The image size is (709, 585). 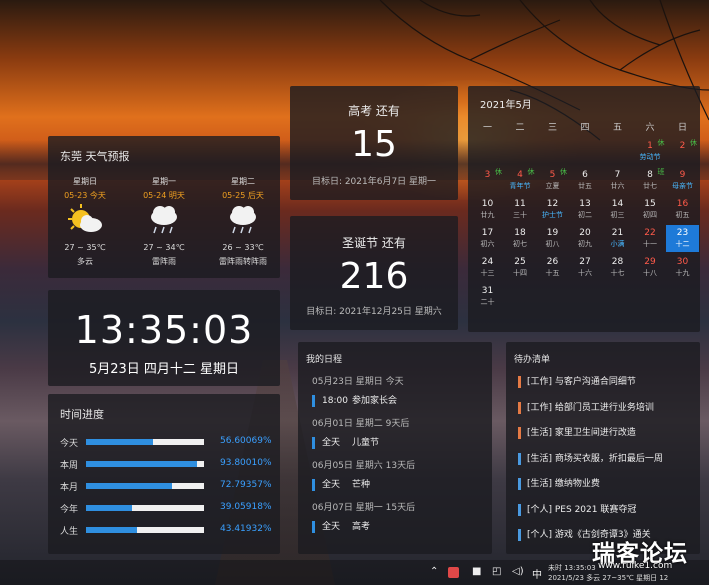 What do you see at coordinates (246, 529) in the screenshot?
I see `progress-value: 43.41932%` at bounding box center [246, 529].